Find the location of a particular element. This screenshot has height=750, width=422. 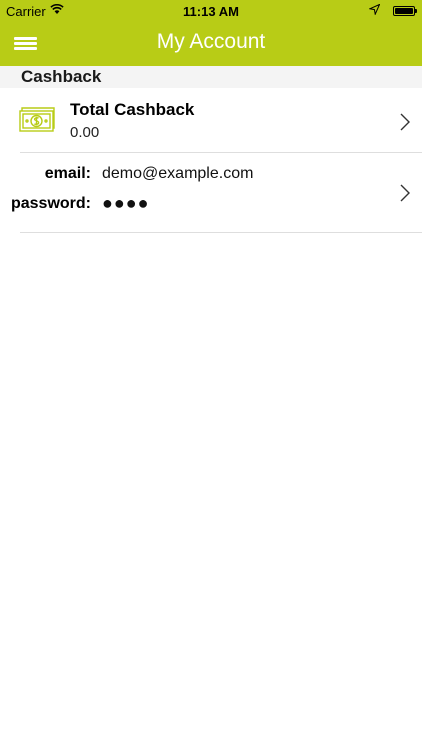

location-arrow-icon is located at coordinates (374, 9).